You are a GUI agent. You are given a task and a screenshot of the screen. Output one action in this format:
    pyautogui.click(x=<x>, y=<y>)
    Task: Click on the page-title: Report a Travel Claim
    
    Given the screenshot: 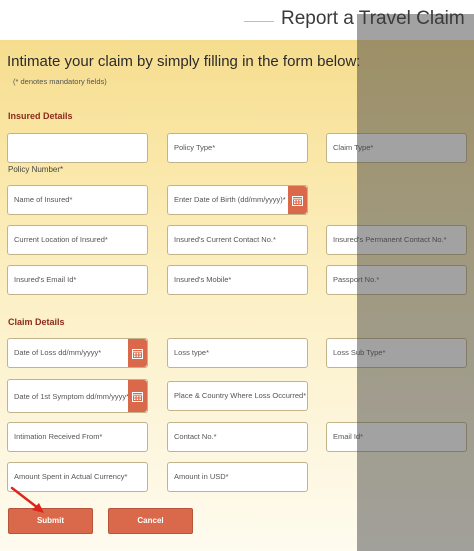 What is the action you would take?
    pyautogui.click(x=373, y=18)
    